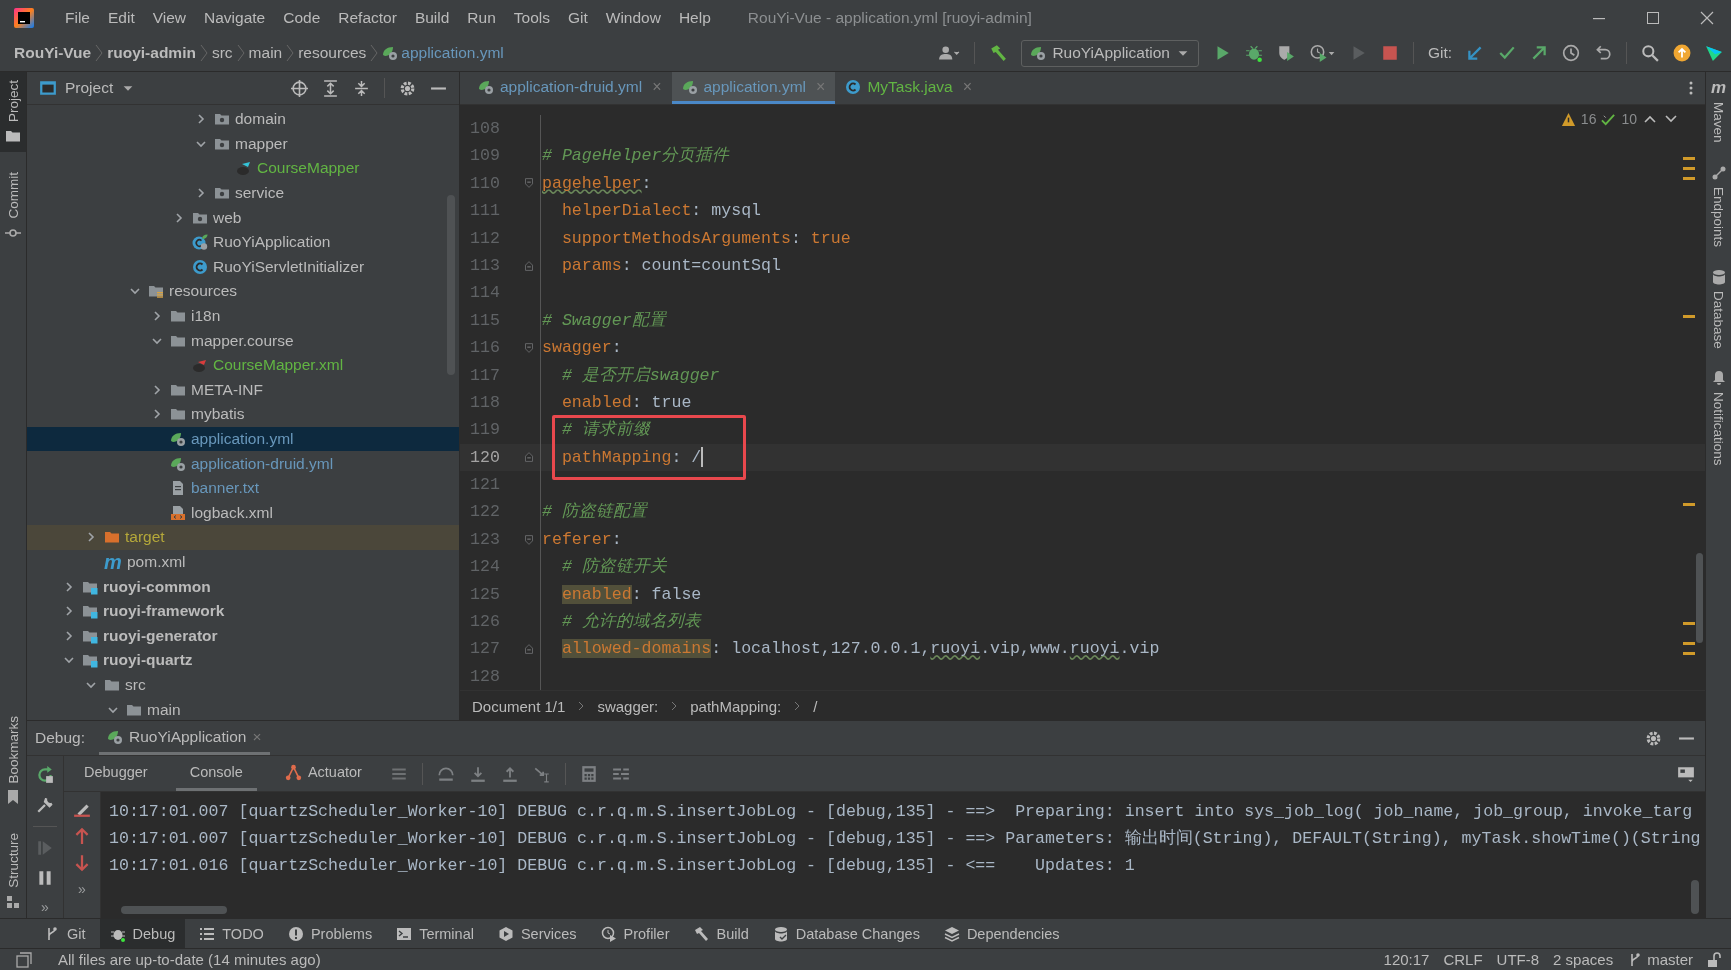 Image resolution: width=1731 pixels, height=970 pixels. What do you see at coordinates (531, 17) in the screenshot?
I see `menu-item: Tools` at bounding box center [531, 17].